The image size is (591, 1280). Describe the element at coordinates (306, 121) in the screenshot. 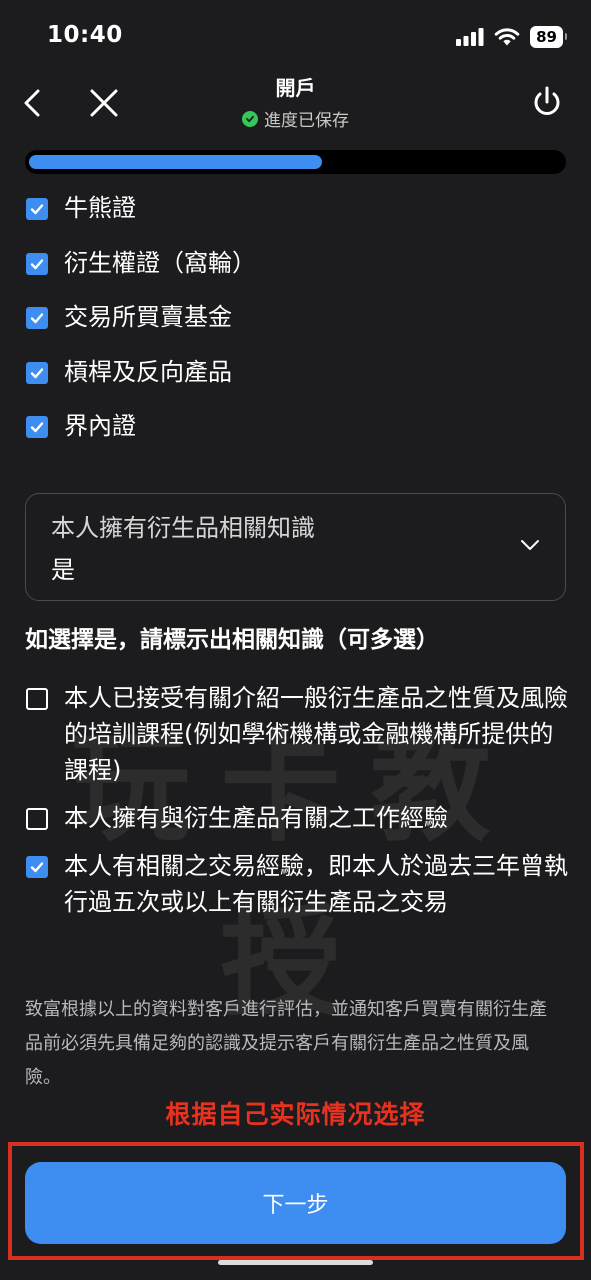

I see `save-status-text: 進度已保存` at that location.